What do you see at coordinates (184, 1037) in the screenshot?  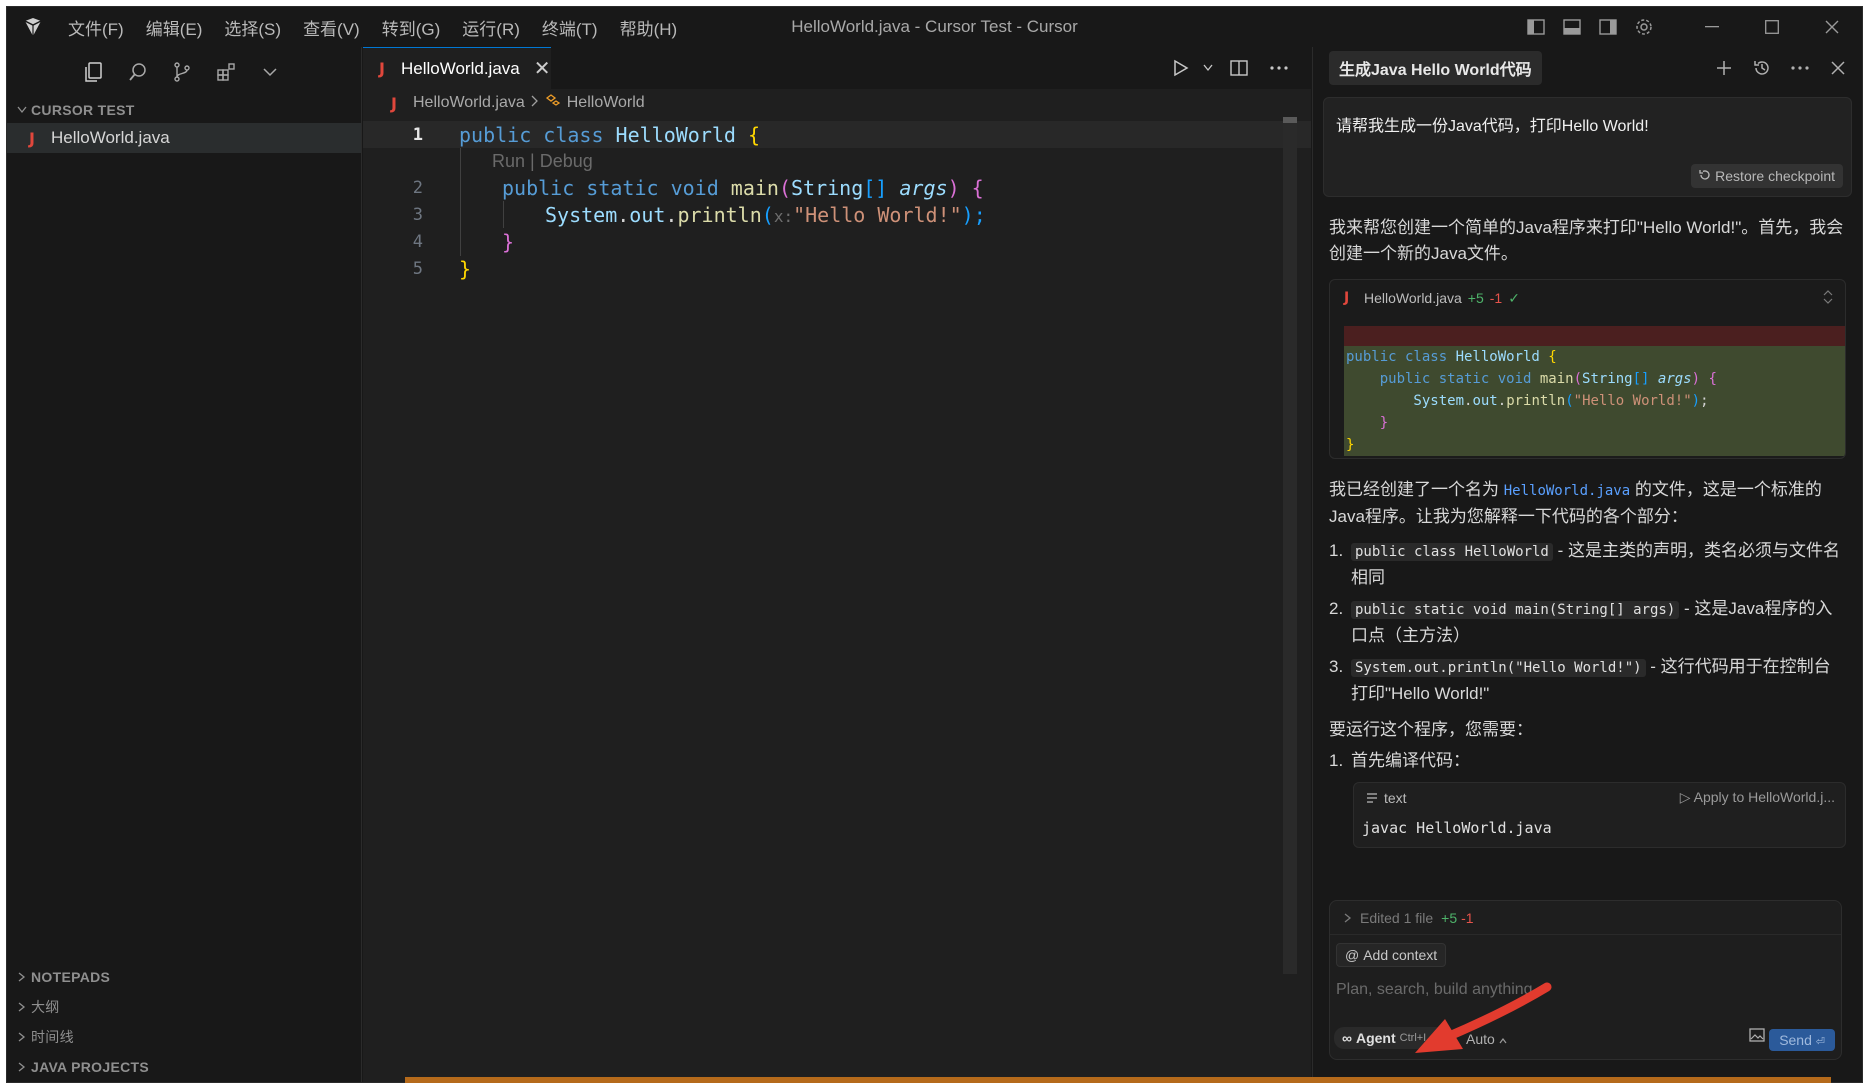 I see `section-timeline: 时间线` at bounding box center [184, 1037].